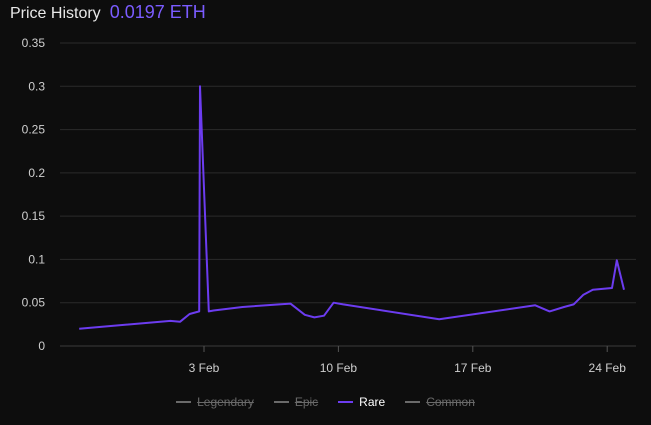 This screenshot has width=651, height=425. What do you see at coordinates (372, 402) in the screenshot?
I see `legend-label: Rare` at bounding box center [372, 402].